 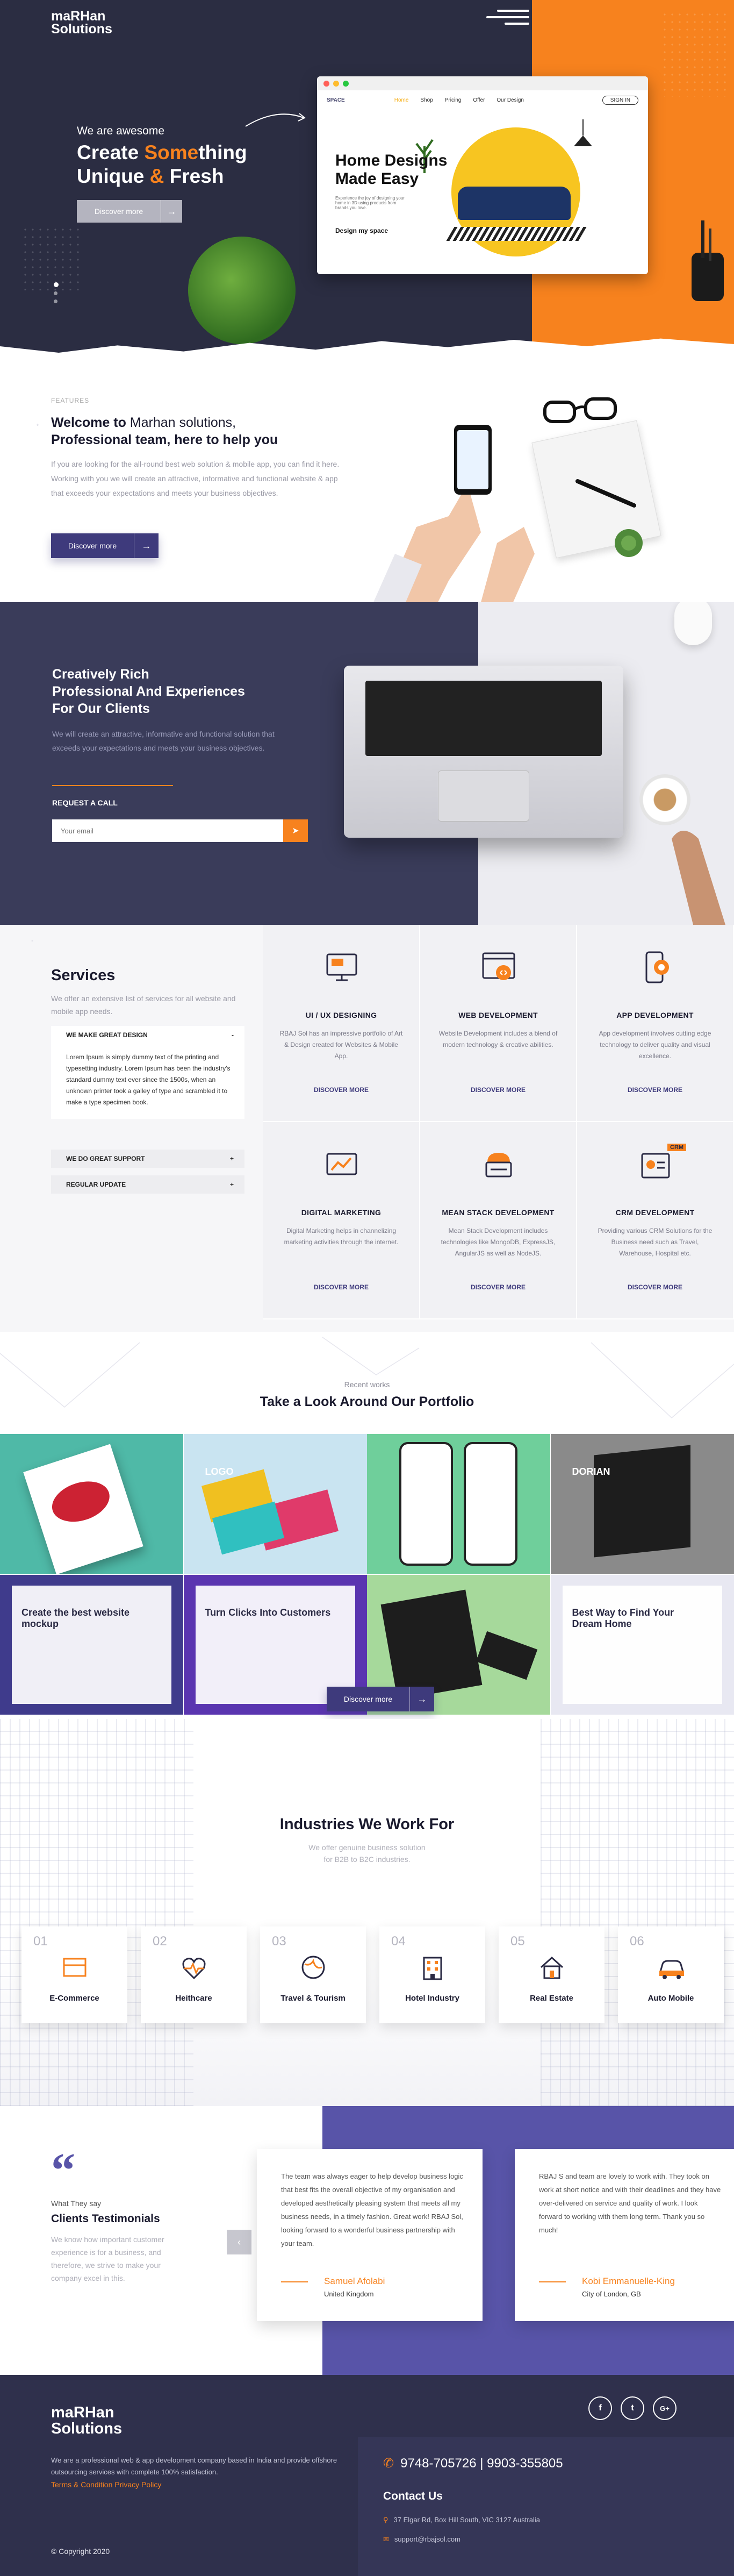 What do you see at coordinates (129, 211) in the screenshot?
I see `hero-discover-button: Discover more →` at bounding box center [129, 211].